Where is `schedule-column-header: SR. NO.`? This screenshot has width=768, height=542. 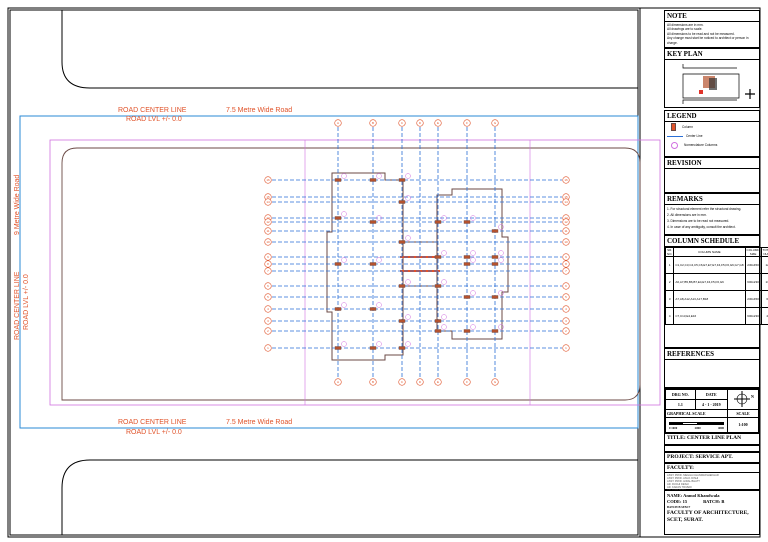 schedule-column-header: SR. NO. is located at coordinates (669, 252).